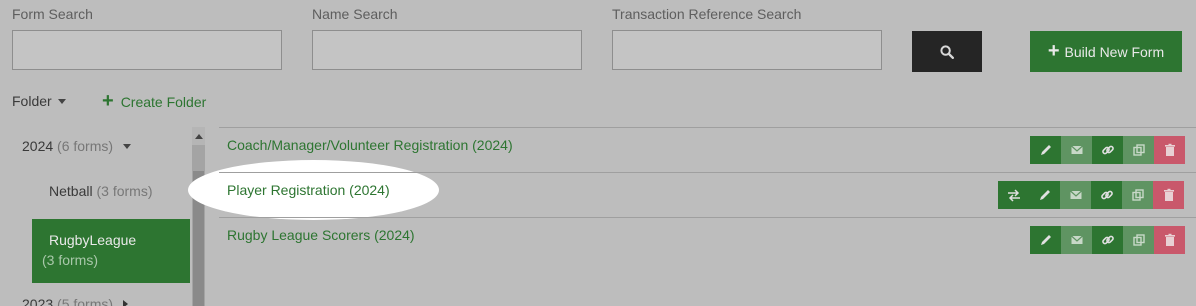 The width and height of the screenshot is (1196, 306). Describe the element at coordinates (163, 102) in the screenshot. I see `create-folder-label: Create Folder` at that location.